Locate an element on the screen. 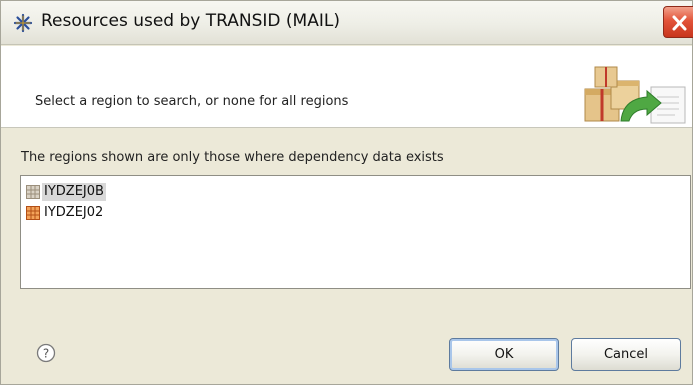 The image size is (693, 385). list-item: IYDZEJ02 is located at coordinates (65, 213).